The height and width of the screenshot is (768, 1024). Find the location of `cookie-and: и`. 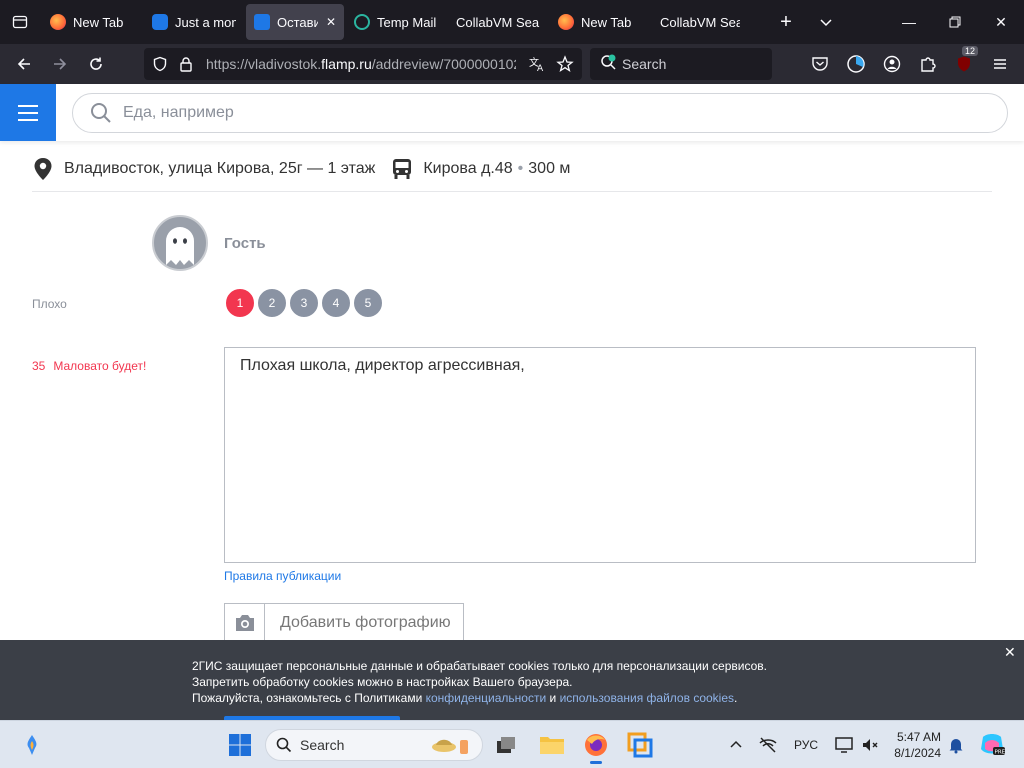

cookie-and: и is located at coordinates (553, 698).